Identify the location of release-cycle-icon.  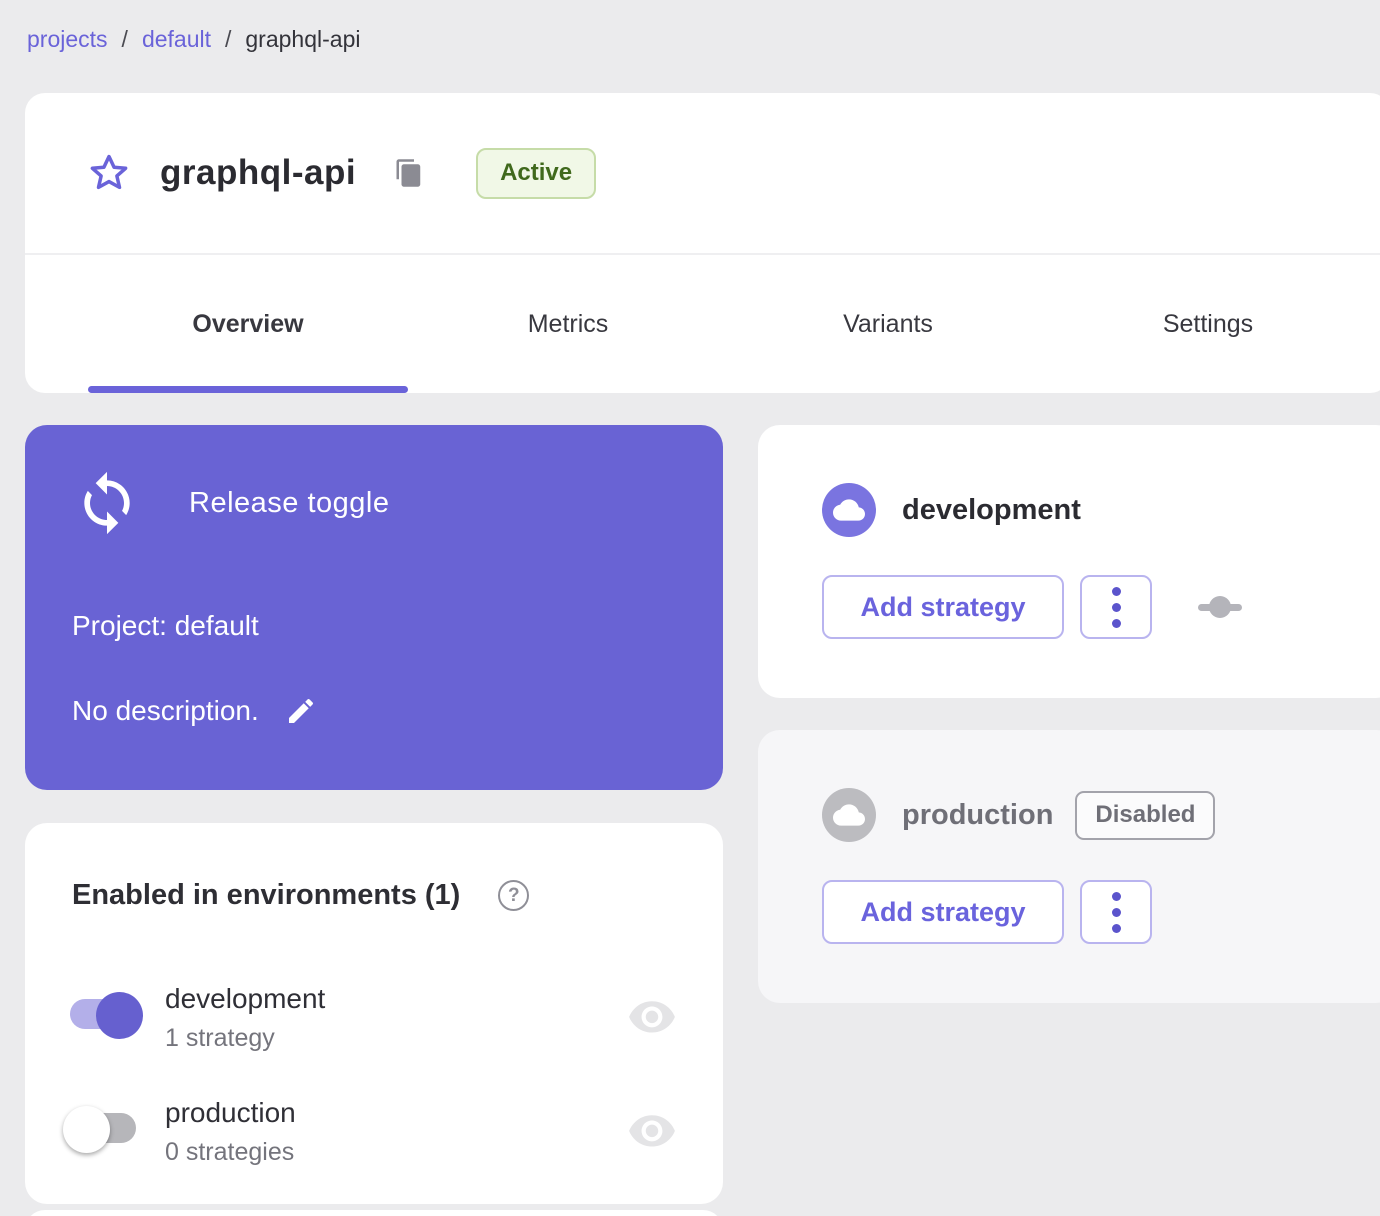
(107, 503).